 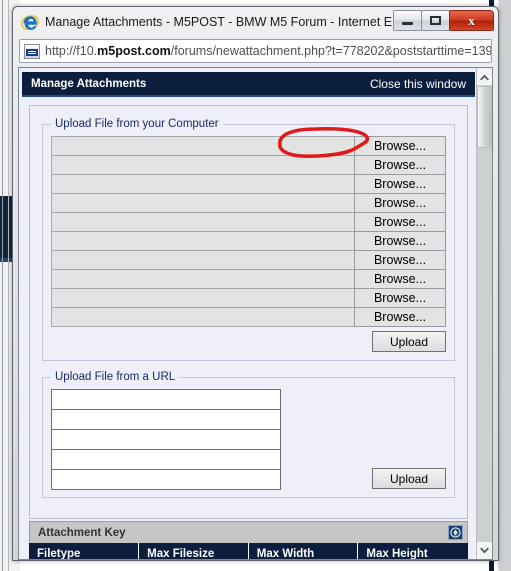 What do you see at coordinates (484, 117) in the screenshot?
I see `scrollbar-thumb` at bounding box center [484, 117].